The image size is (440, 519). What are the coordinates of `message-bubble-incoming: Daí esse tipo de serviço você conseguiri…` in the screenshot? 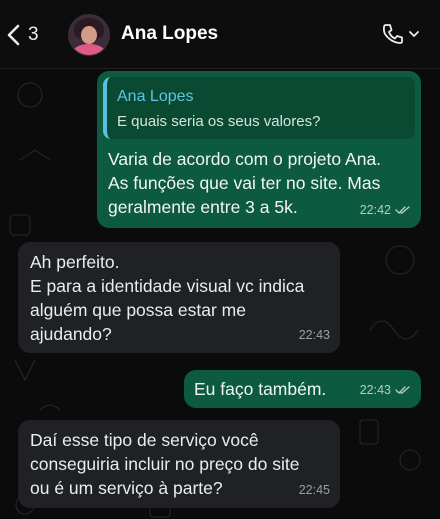 It's located at (179, 464).